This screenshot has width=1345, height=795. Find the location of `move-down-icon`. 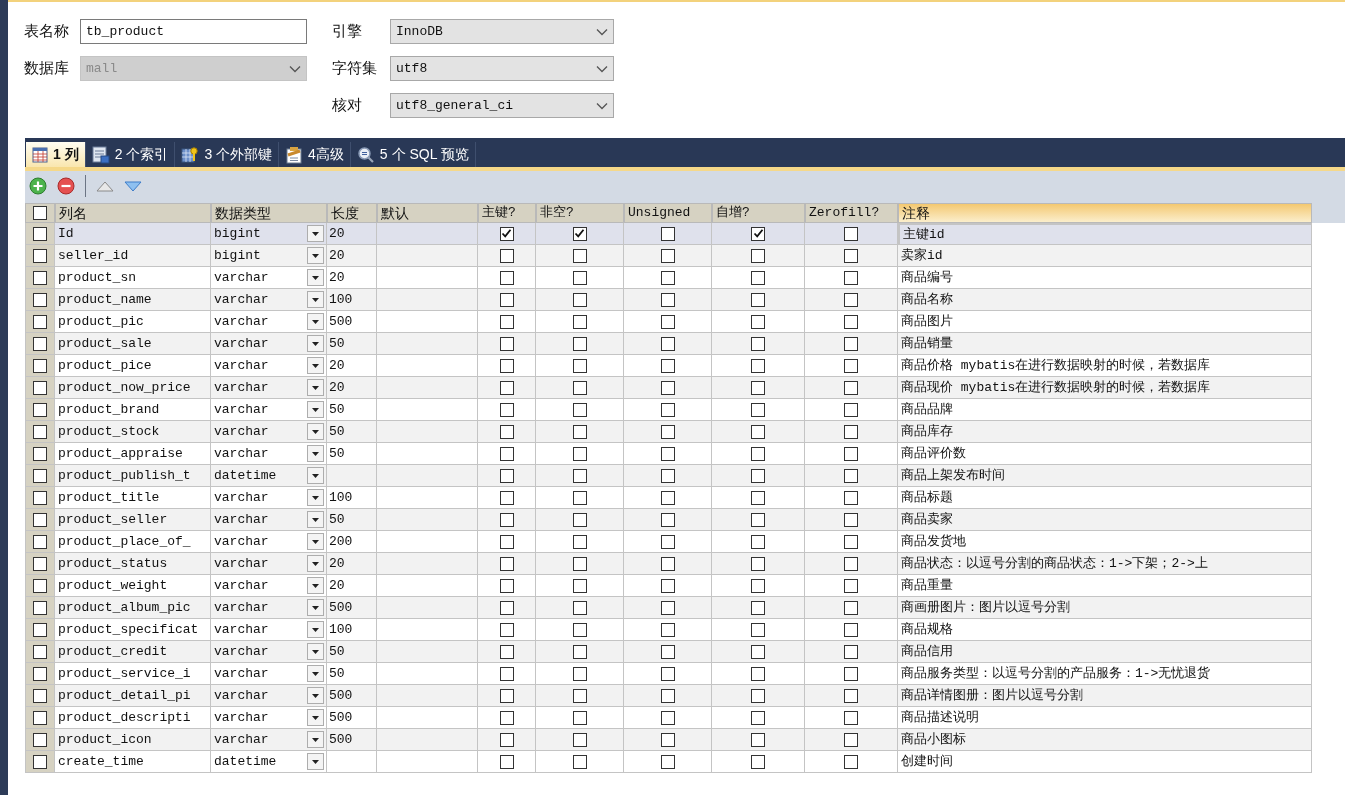

move-down-icon is located at coordinates (133, 186).